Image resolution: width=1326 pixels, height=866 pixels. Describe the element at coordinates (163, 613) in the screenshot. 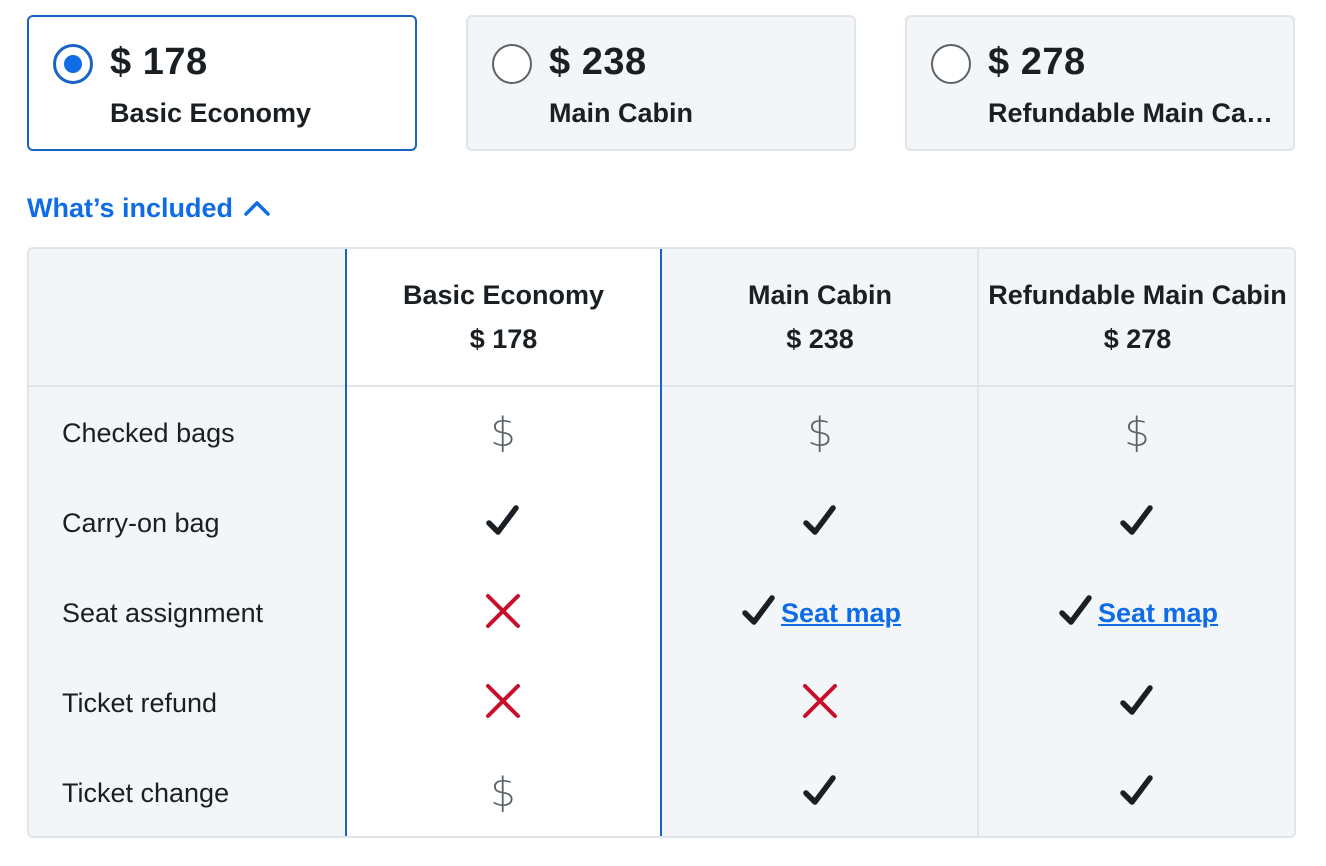

I see `row-label: Seat assignment` at that location.